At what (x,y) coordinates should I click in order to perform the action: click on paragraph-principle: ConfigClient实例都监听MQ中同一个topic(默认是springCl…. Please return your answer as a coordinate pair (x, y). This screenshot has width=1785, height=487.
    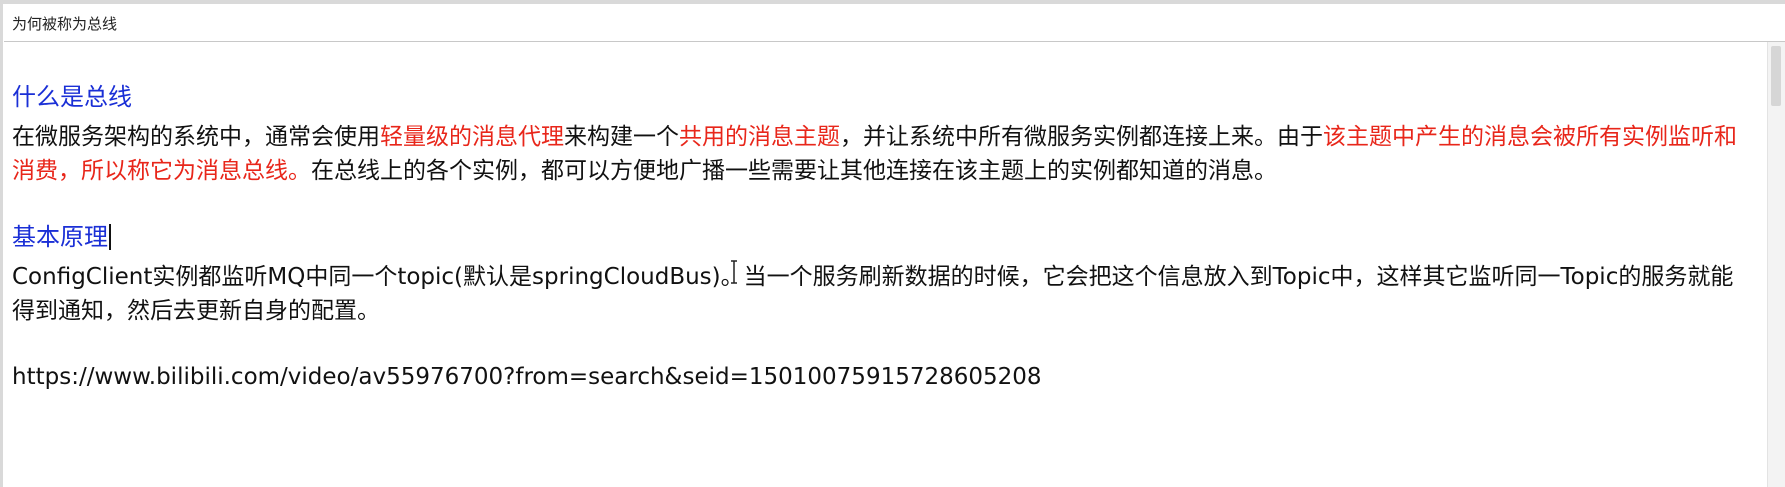
    Looking at the image, I should click on (873, 294).